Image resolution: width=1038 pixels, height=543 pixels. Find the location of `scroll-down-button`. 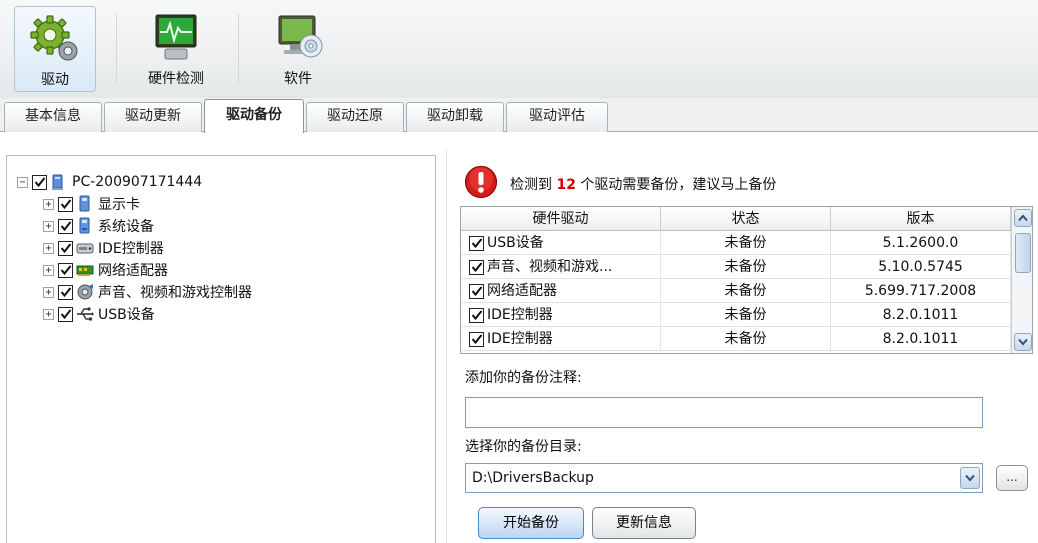

scroll-down-button is located at coordinates (1023, 342).